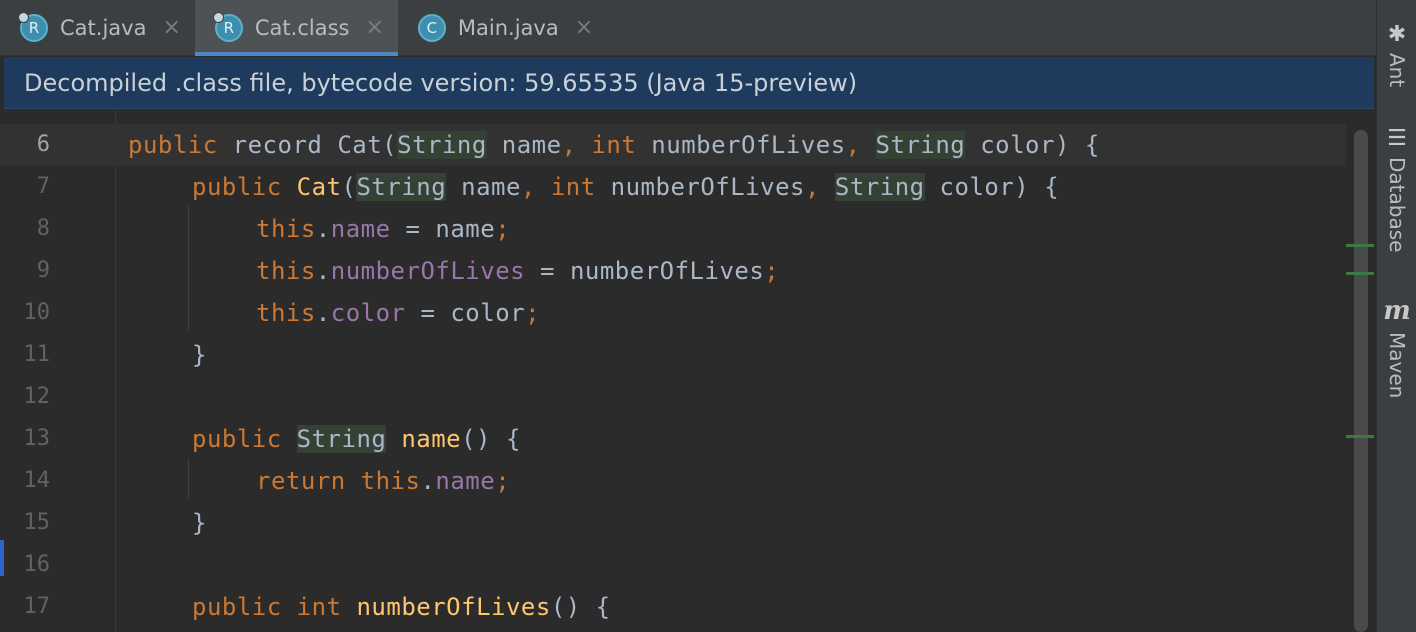 The width and height of the screenshot is (1416, 632). I want to click on line-number: 15, so click(37, 522).